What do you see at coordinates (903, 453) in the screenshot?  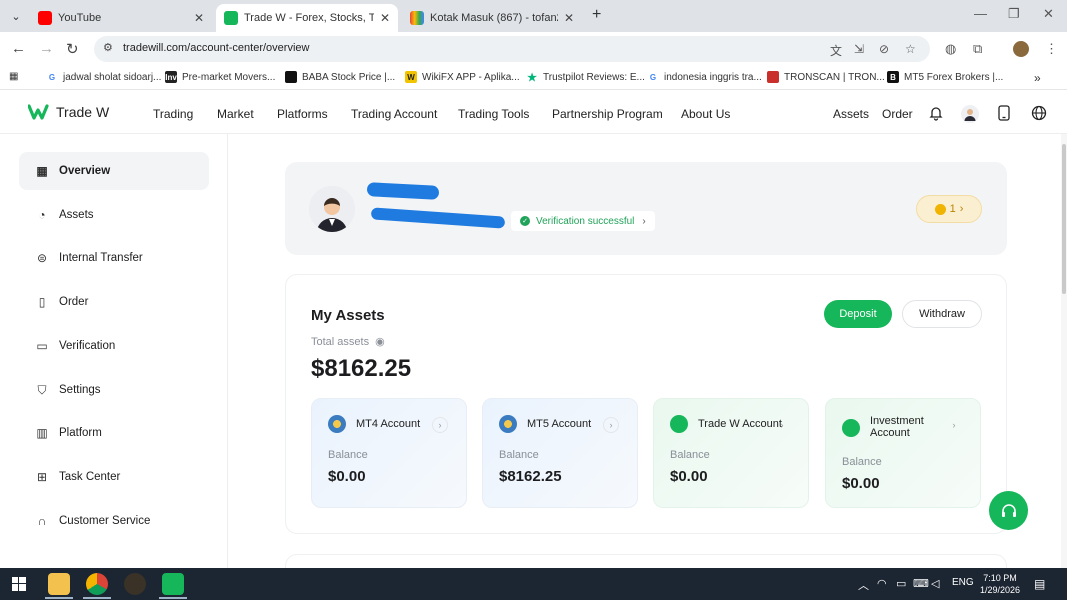 I see `investment-account-card: Investment Account › Balance $0.00` at bounding box center [903, 453].